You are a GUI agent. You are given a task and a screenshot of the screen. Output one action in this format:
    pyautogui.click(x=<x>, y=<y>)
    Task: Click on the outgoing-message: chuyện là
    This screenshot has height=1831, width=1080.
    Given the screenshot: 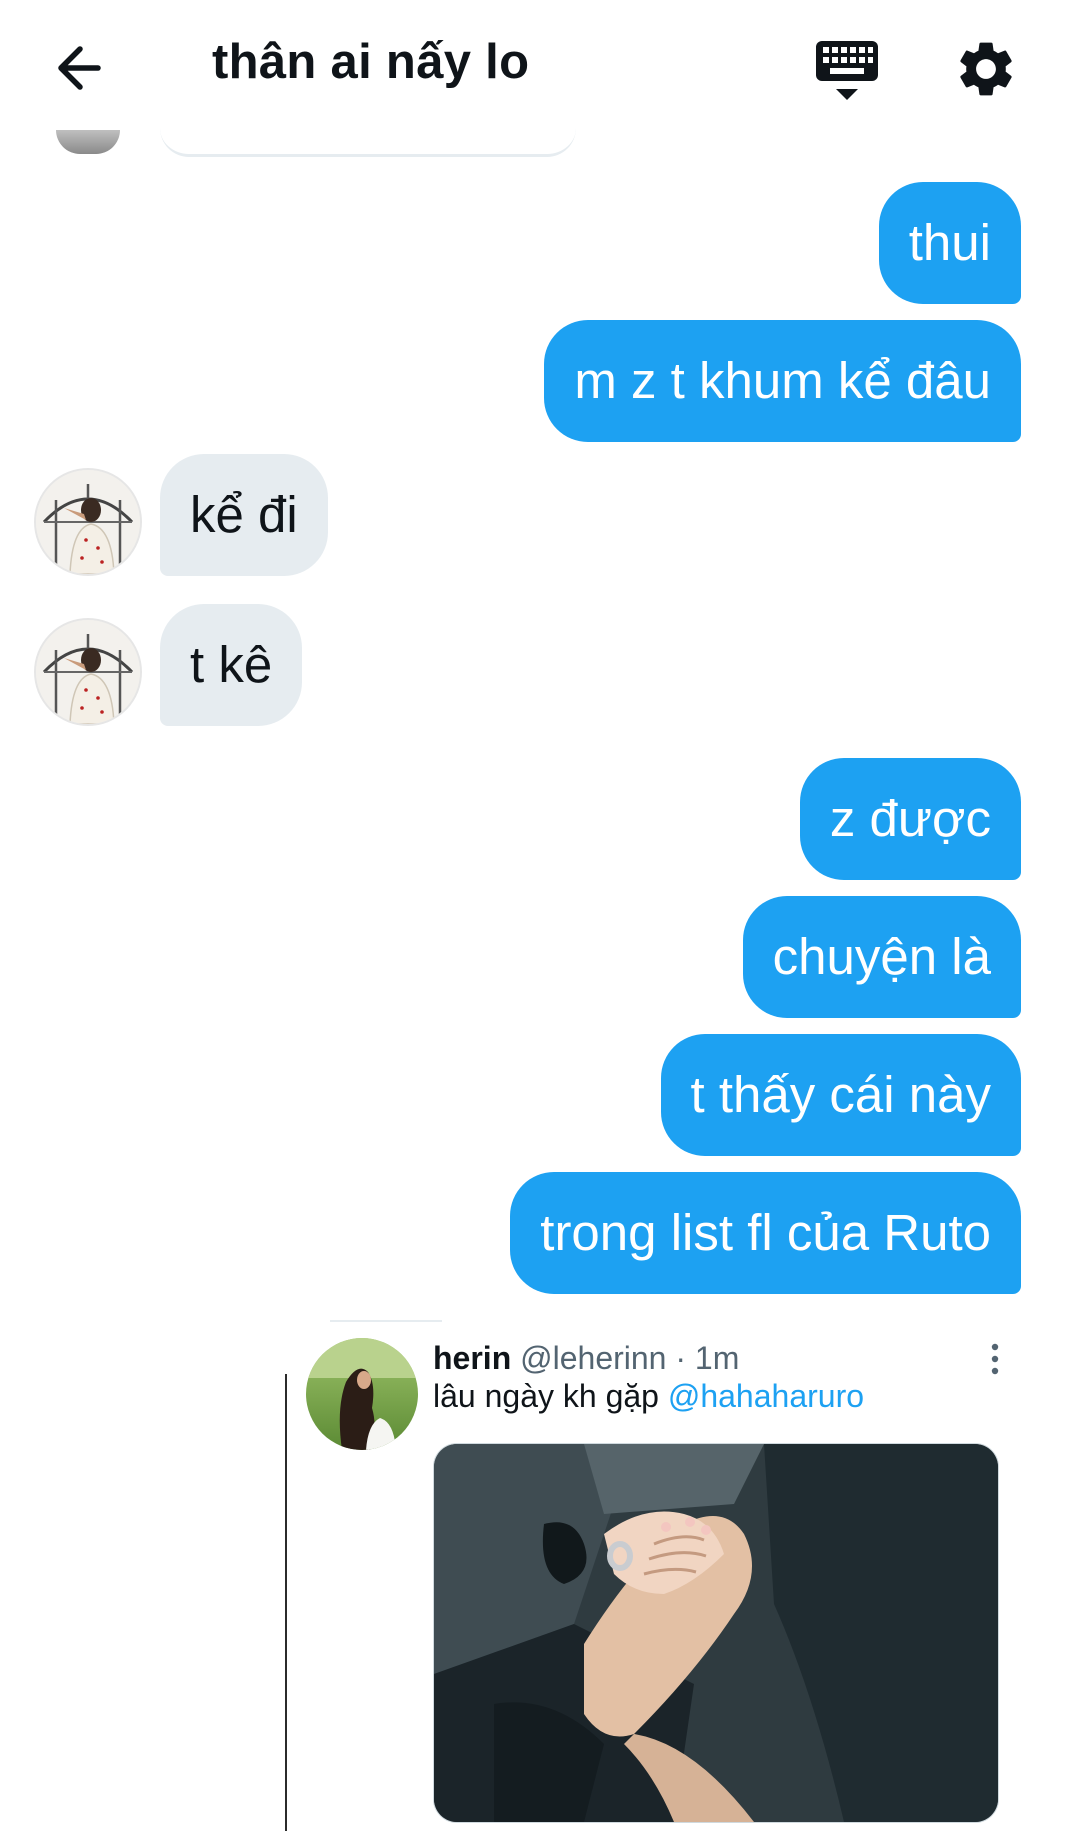 What is the action you would take?
    pyautogui.click(x=881, y=957)
    